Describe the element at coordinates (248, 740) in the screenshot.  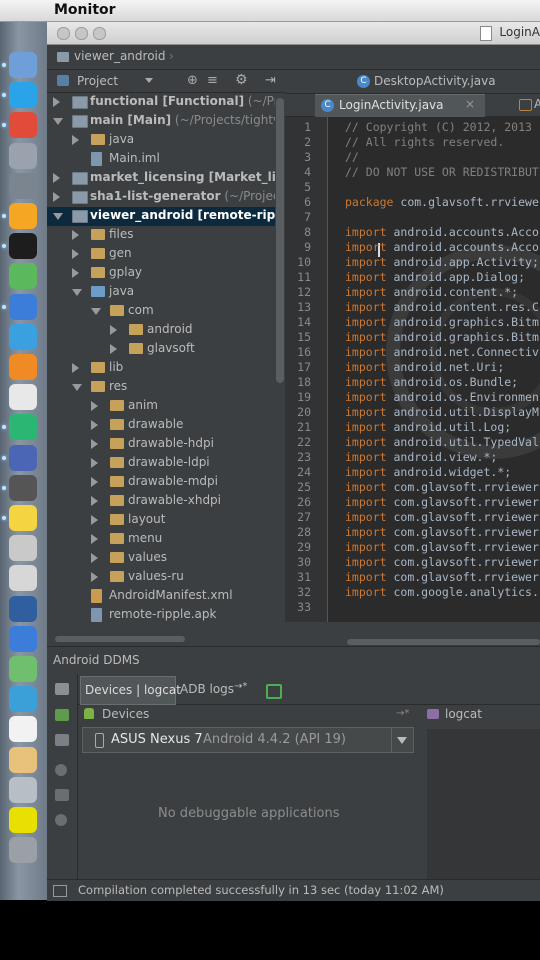
I see `device-selector: ASUS Nexus 7 Android 4.4.2 (API 19)` at that location.